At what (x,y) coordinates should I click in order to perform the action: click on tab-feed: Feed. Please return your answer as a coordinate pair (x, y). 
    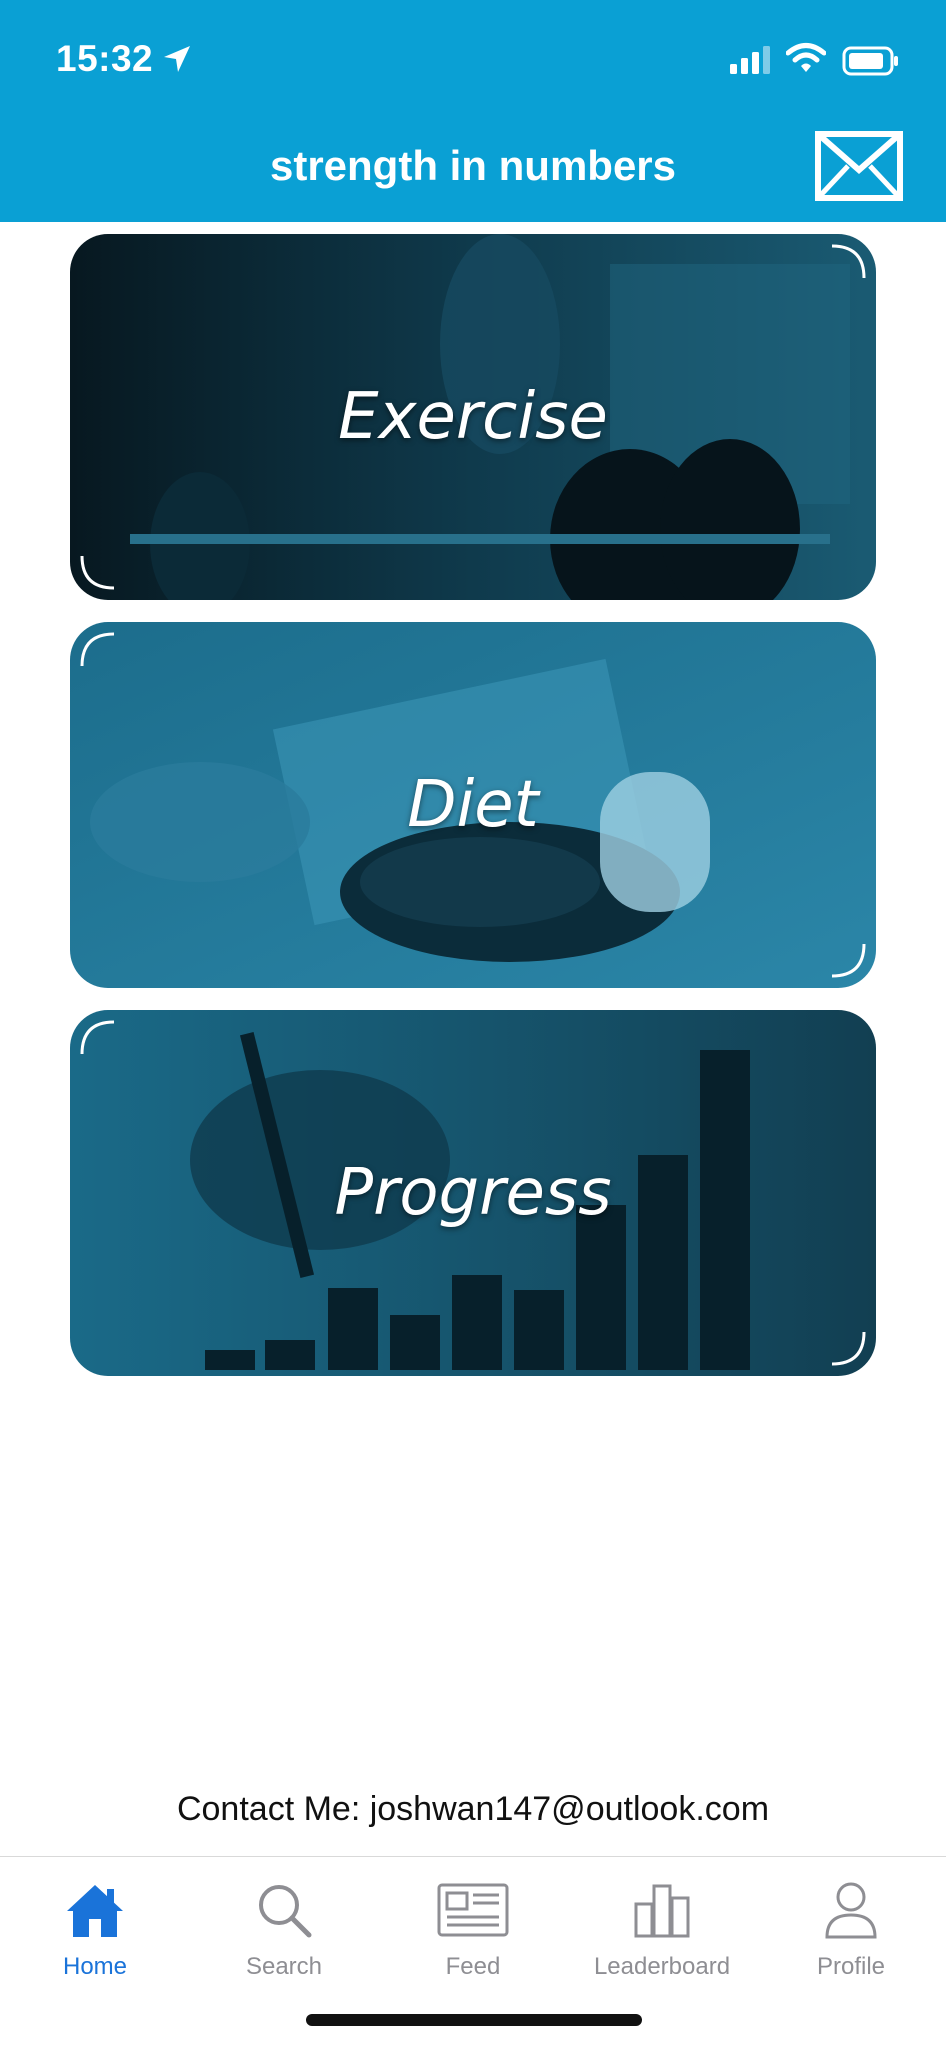
    Looking at the image, I should click on (473, 1928).